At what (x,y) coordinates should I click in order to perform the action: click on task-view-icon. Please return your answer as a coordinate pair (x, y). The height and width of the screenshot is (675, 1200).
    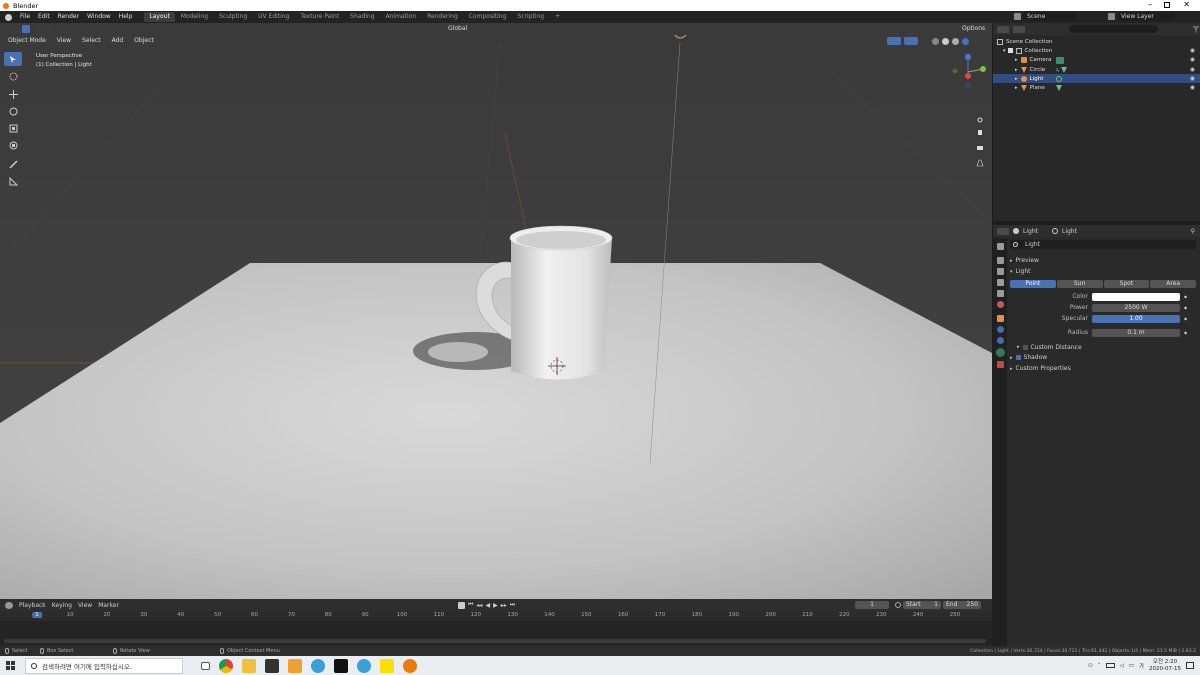
    Looking at the image, I should click on (205, 665).